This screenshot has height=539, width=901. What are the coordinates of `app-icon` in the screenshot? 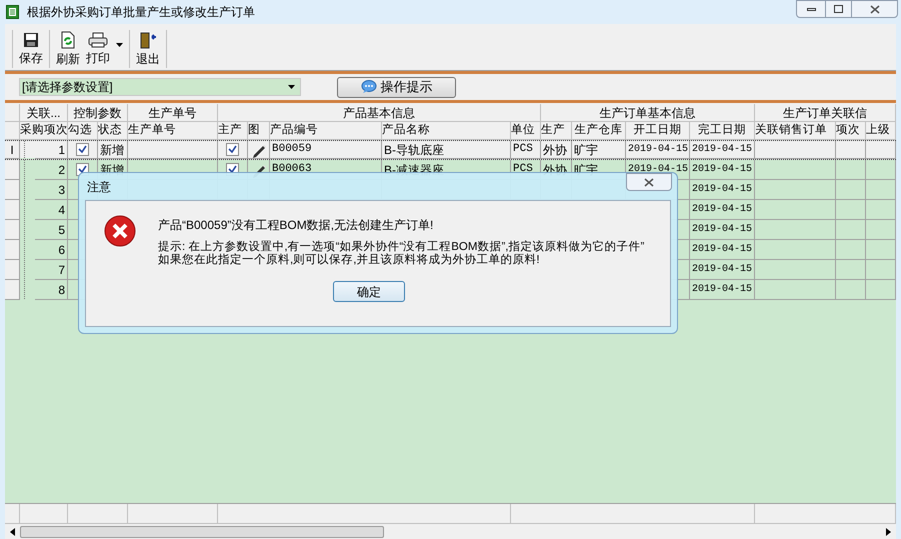 It's located at (12, 12).